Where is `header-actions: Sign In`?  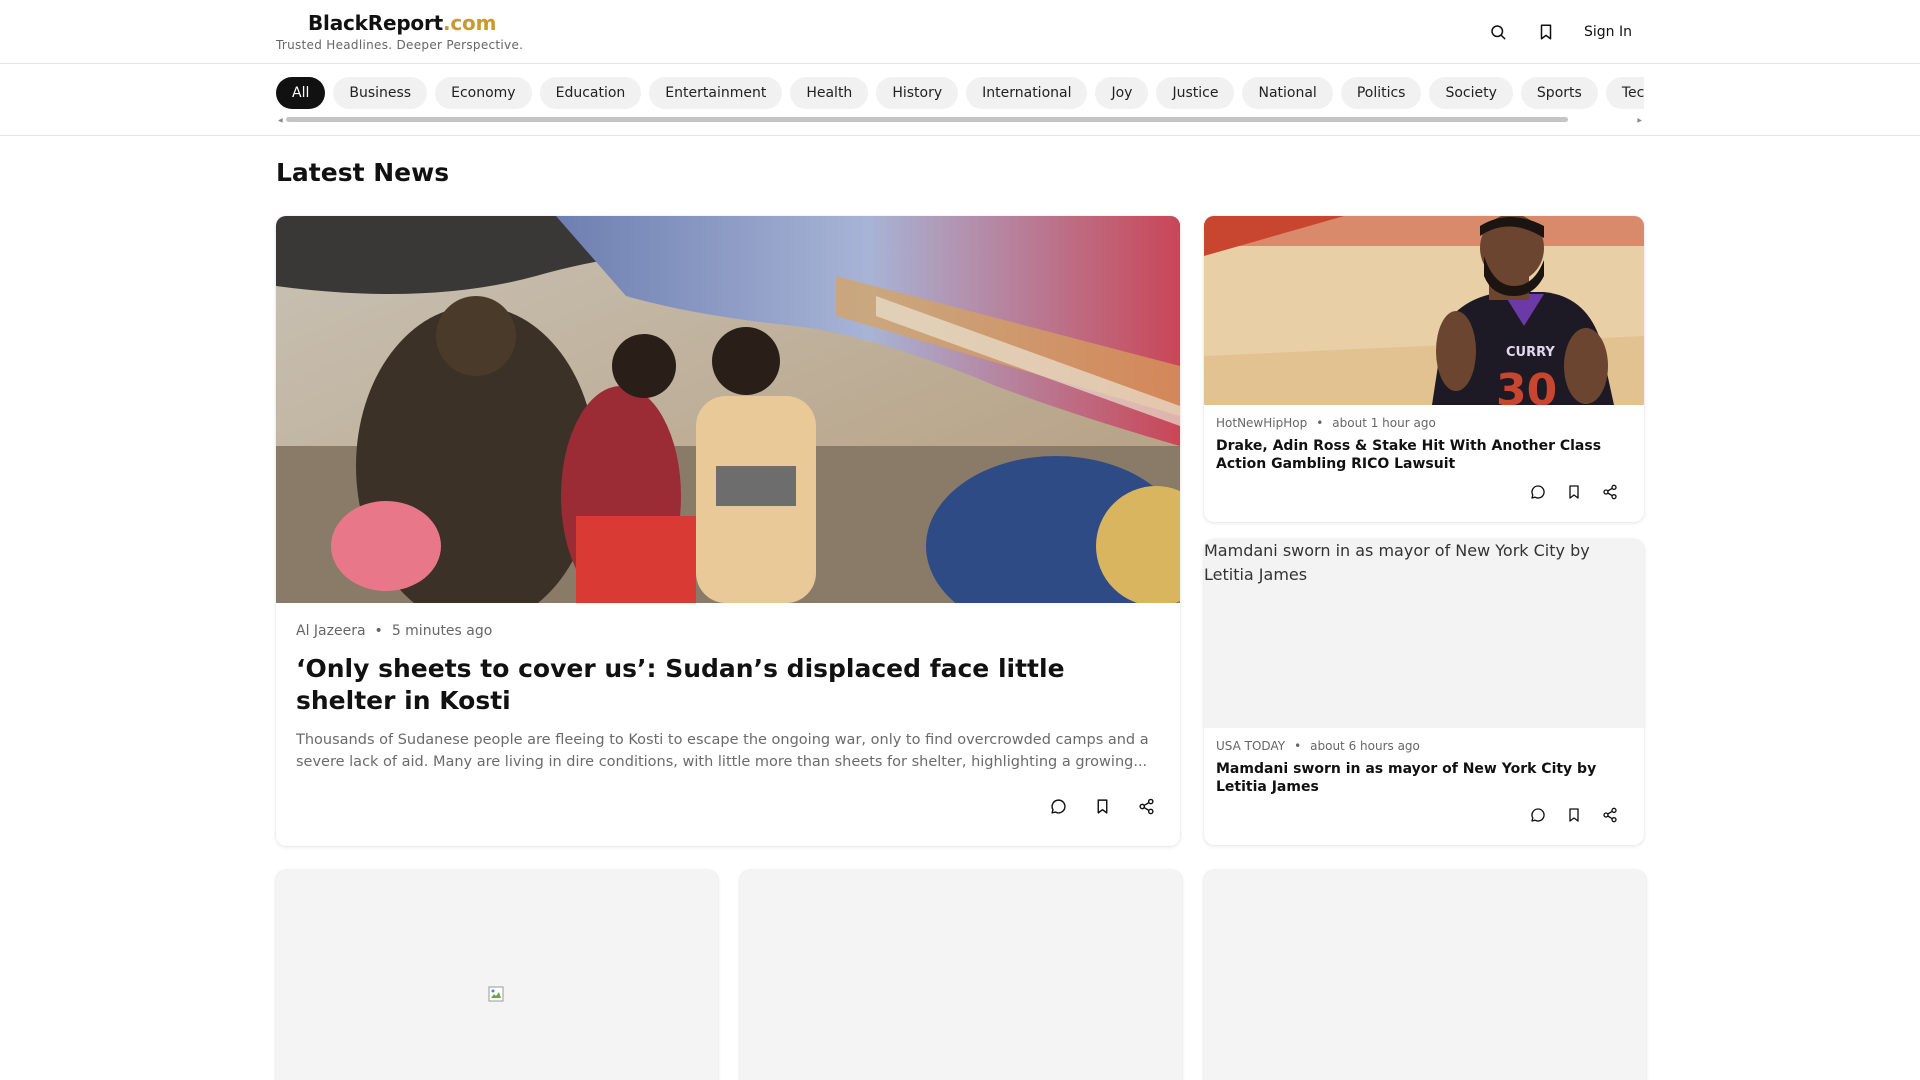
header-actions: Sign In is located at coordinates (1558, 32).